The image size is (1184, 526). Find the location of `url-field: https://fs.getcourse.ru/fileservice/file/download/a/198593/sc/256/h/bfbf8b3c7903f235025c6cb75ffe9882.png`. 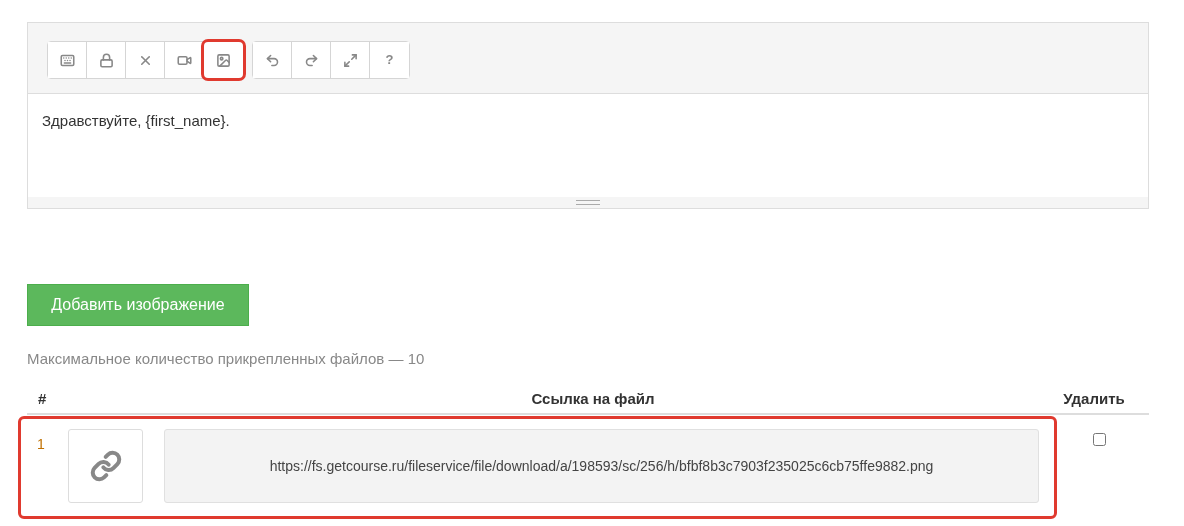

url-field: https://fs.getcourse.ru/fileservice/file/download/a/198593/sc/256/h/bfbf8b3c7903f235025c6cb75ffe9882.png is located at coordinates (601, 466).